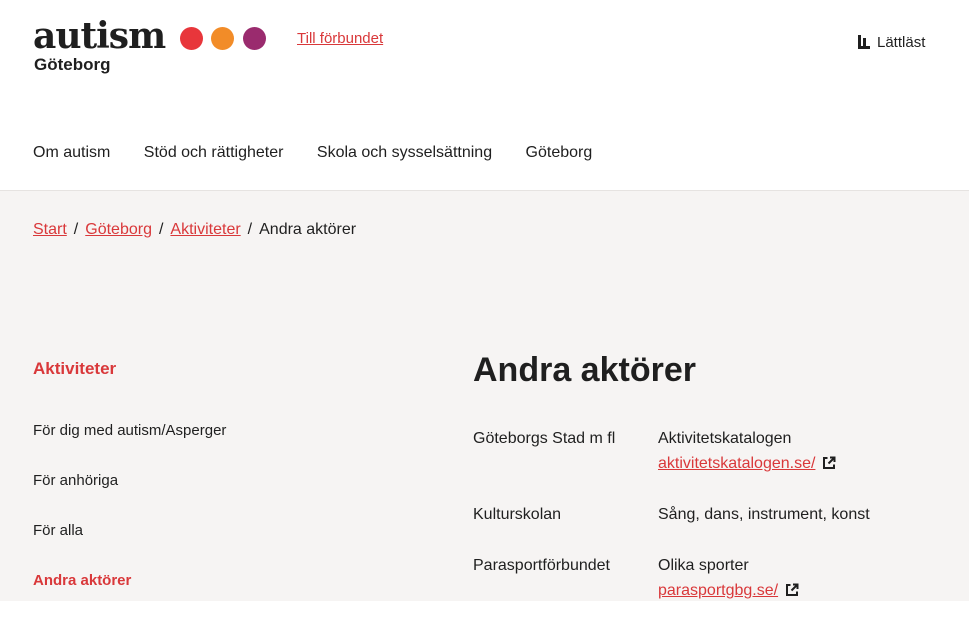 This screenshot has height=622, width=969. Describe the element at coordinates (736, 463) in the screenshot. I see `actor-link: aktivitetskatalogen.se/` at that location.